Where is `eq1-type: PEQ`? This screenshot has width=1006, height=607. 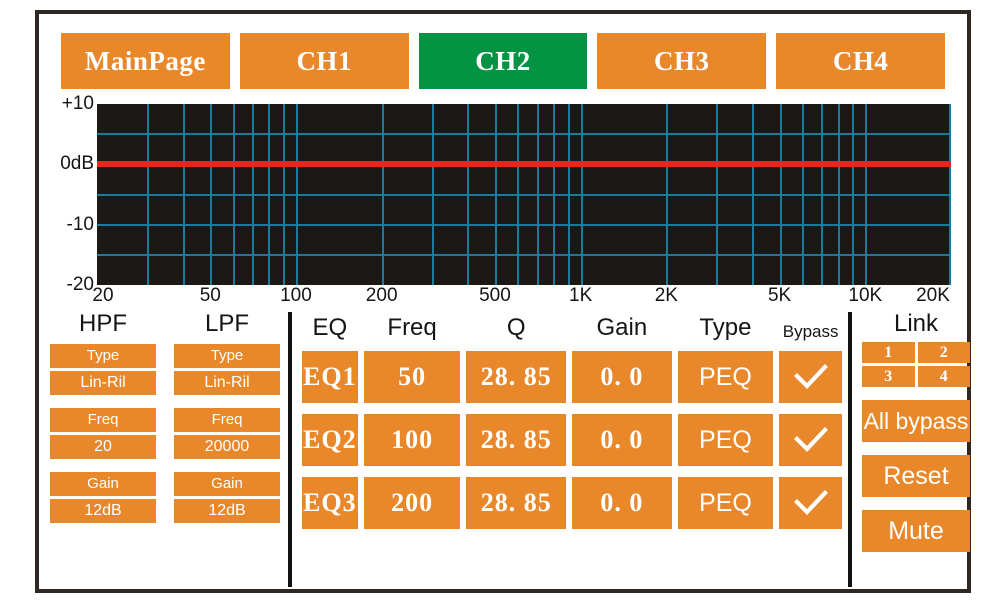
eq1-type: PEQ is located at coordinates (725, 377).